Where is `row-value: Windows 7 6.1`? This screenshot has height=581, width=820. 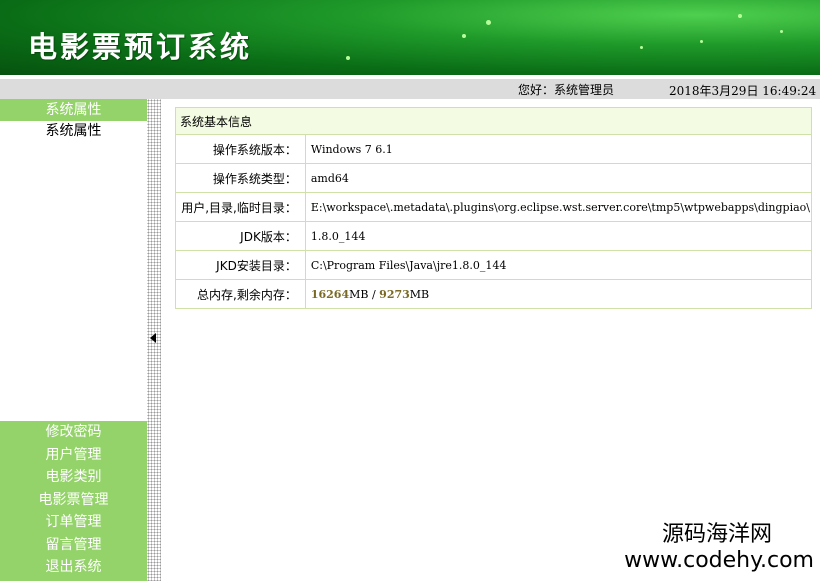 row-value: Windows 7 6.1 is located at coordinates (558, 149).